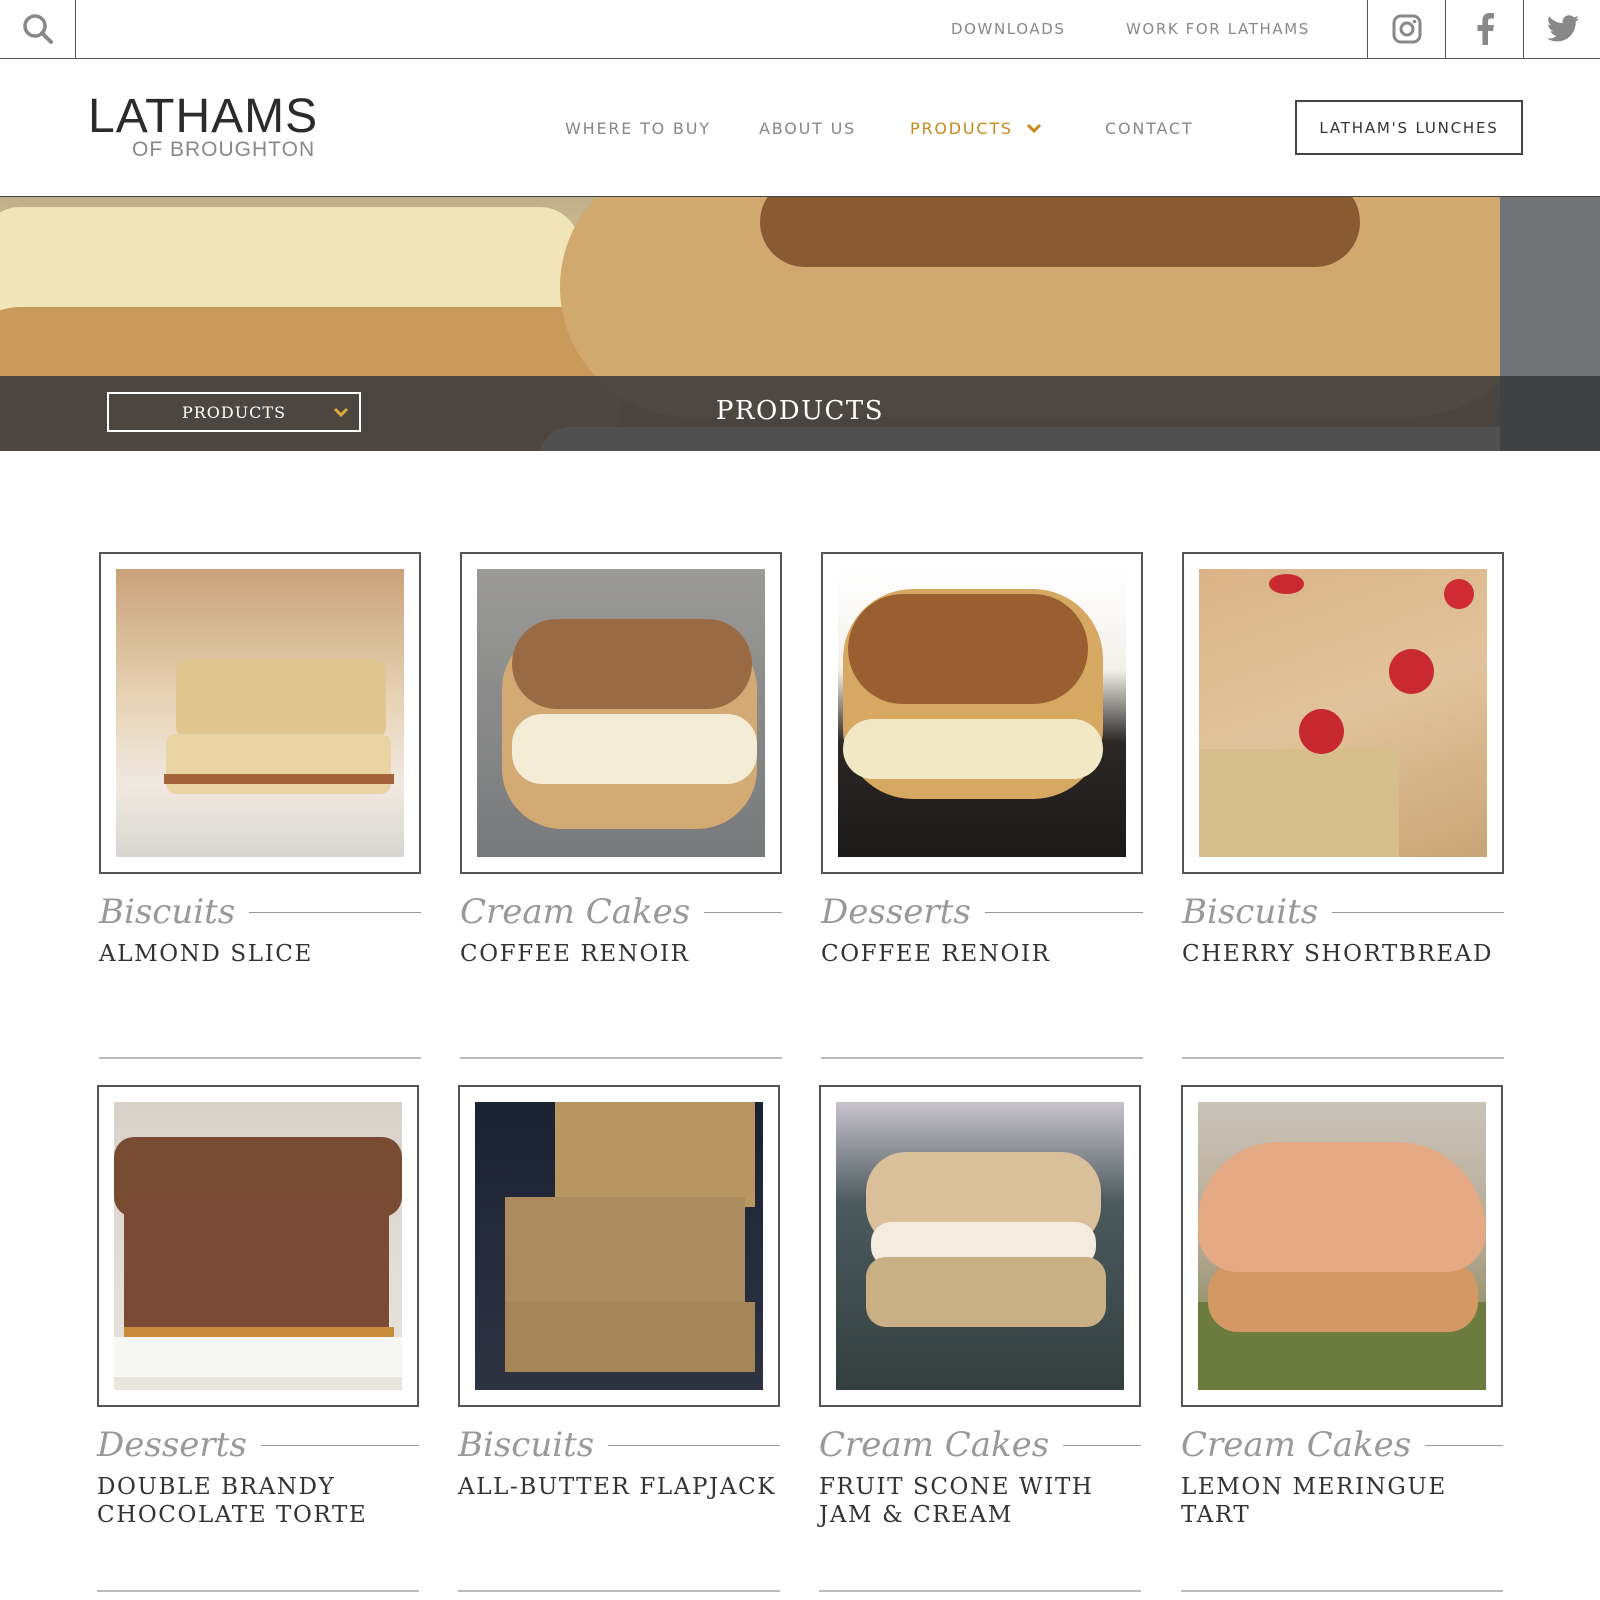 The image size is (1600, 1600). Describe the element at coordinates (1034, 128) in the screenshot. I see `chevron-down-icon` at that location.